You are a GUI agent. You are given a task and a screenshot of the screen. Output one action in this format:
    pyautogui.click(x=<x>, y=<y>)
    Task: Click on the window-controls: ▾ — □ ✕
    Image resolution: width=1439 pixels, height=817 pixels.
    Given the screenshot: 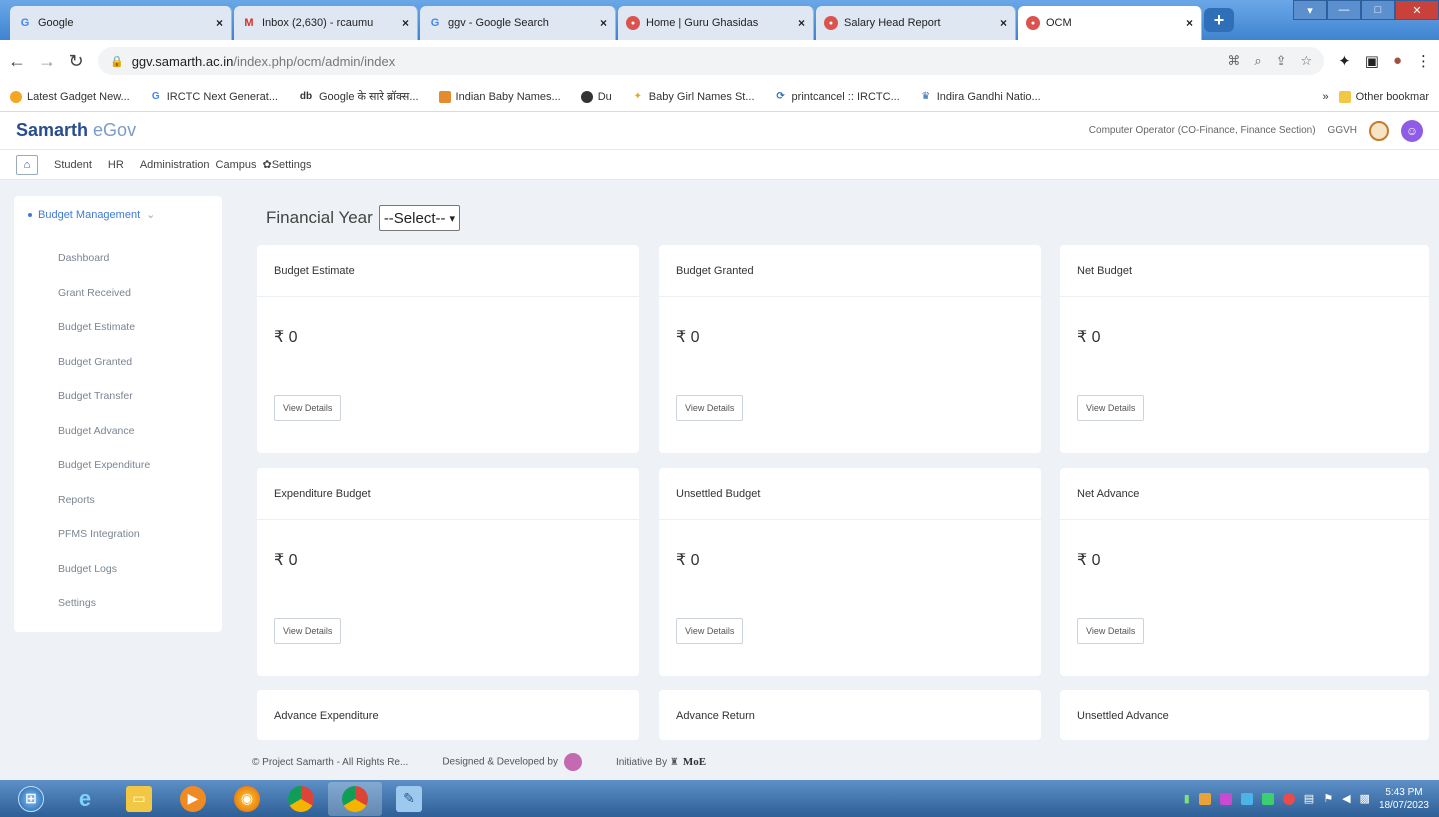 What is the action you would take?
    pyautogui.click(x=1366, y=11)
    